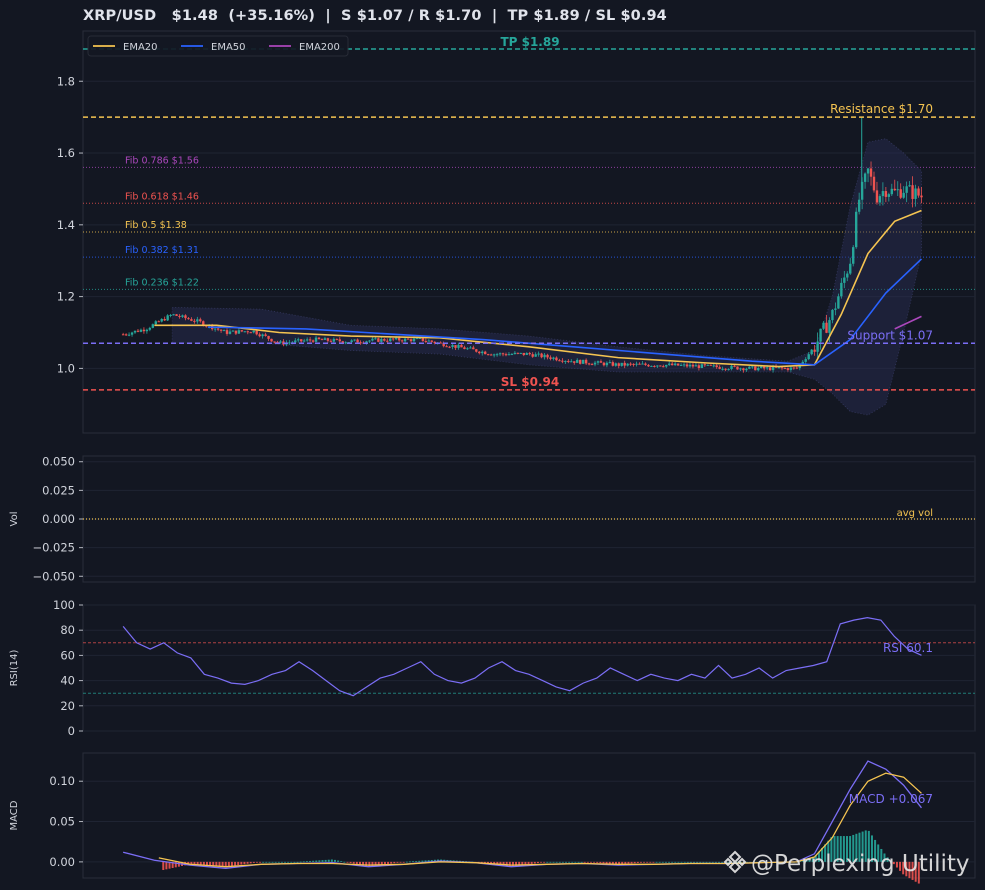  Describe the element at coordinates (915, 513) in the screenshot. I see `avg-volume-label: avg vol` at that location.